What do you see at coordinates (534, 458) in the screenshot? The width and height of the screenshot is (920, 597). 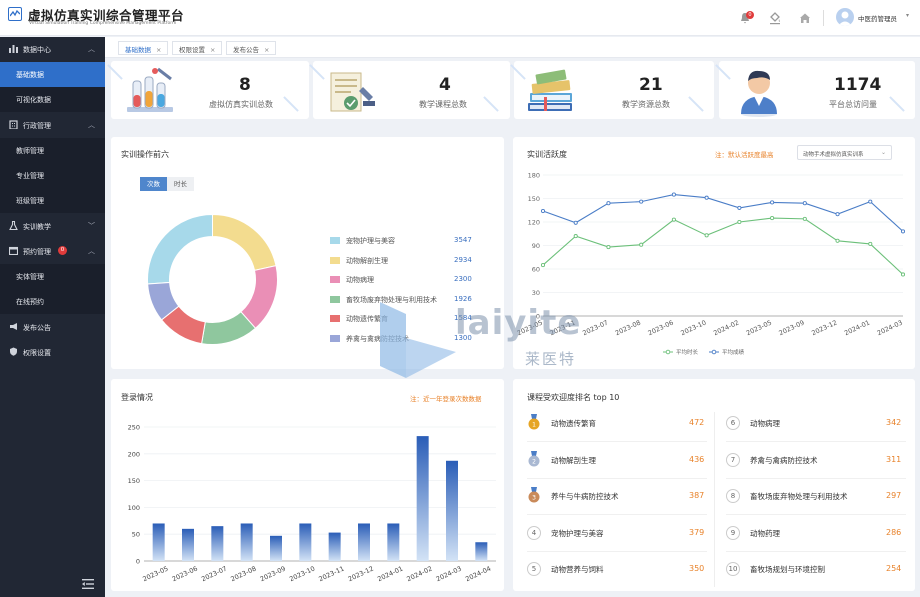 I see `medal-icon: 2` at bounding box center [534, 458].